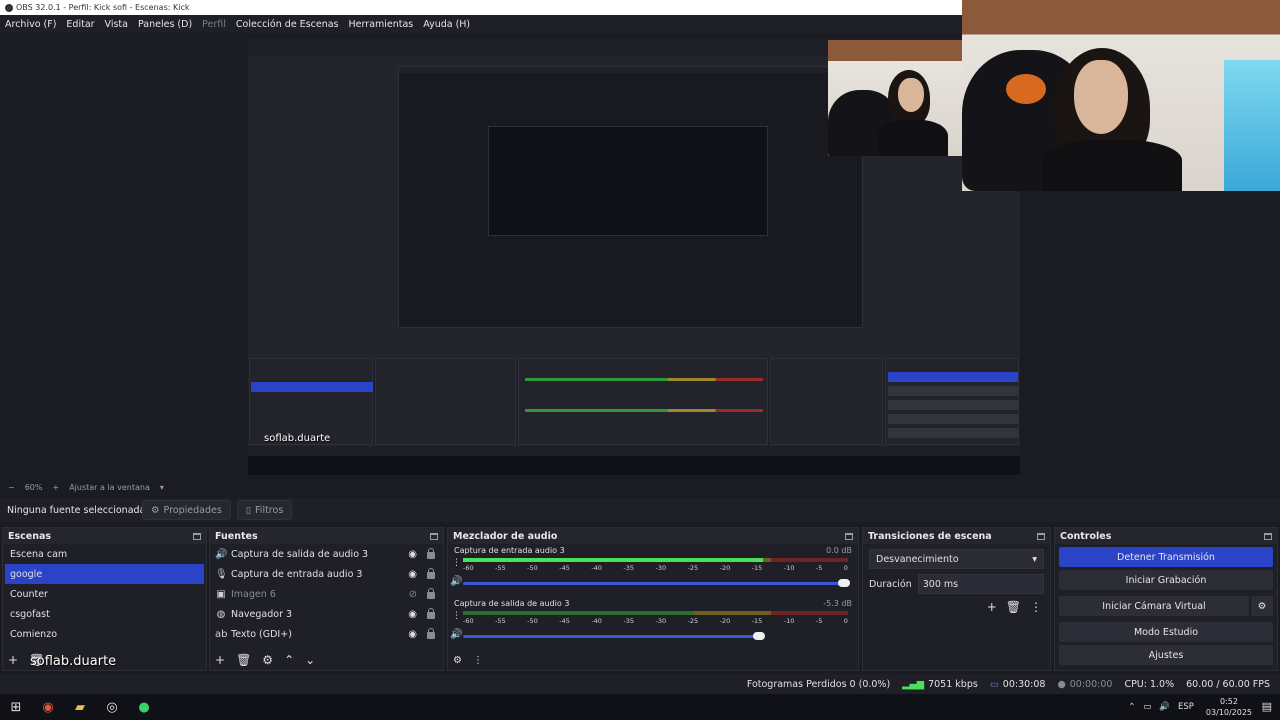 The height and width of the screenshot is (720, 1280). What do you see at coordinates (16, 707) in the screenshot?
I see `windows-start-icon: ⊞` at bounding box center [16, 707].